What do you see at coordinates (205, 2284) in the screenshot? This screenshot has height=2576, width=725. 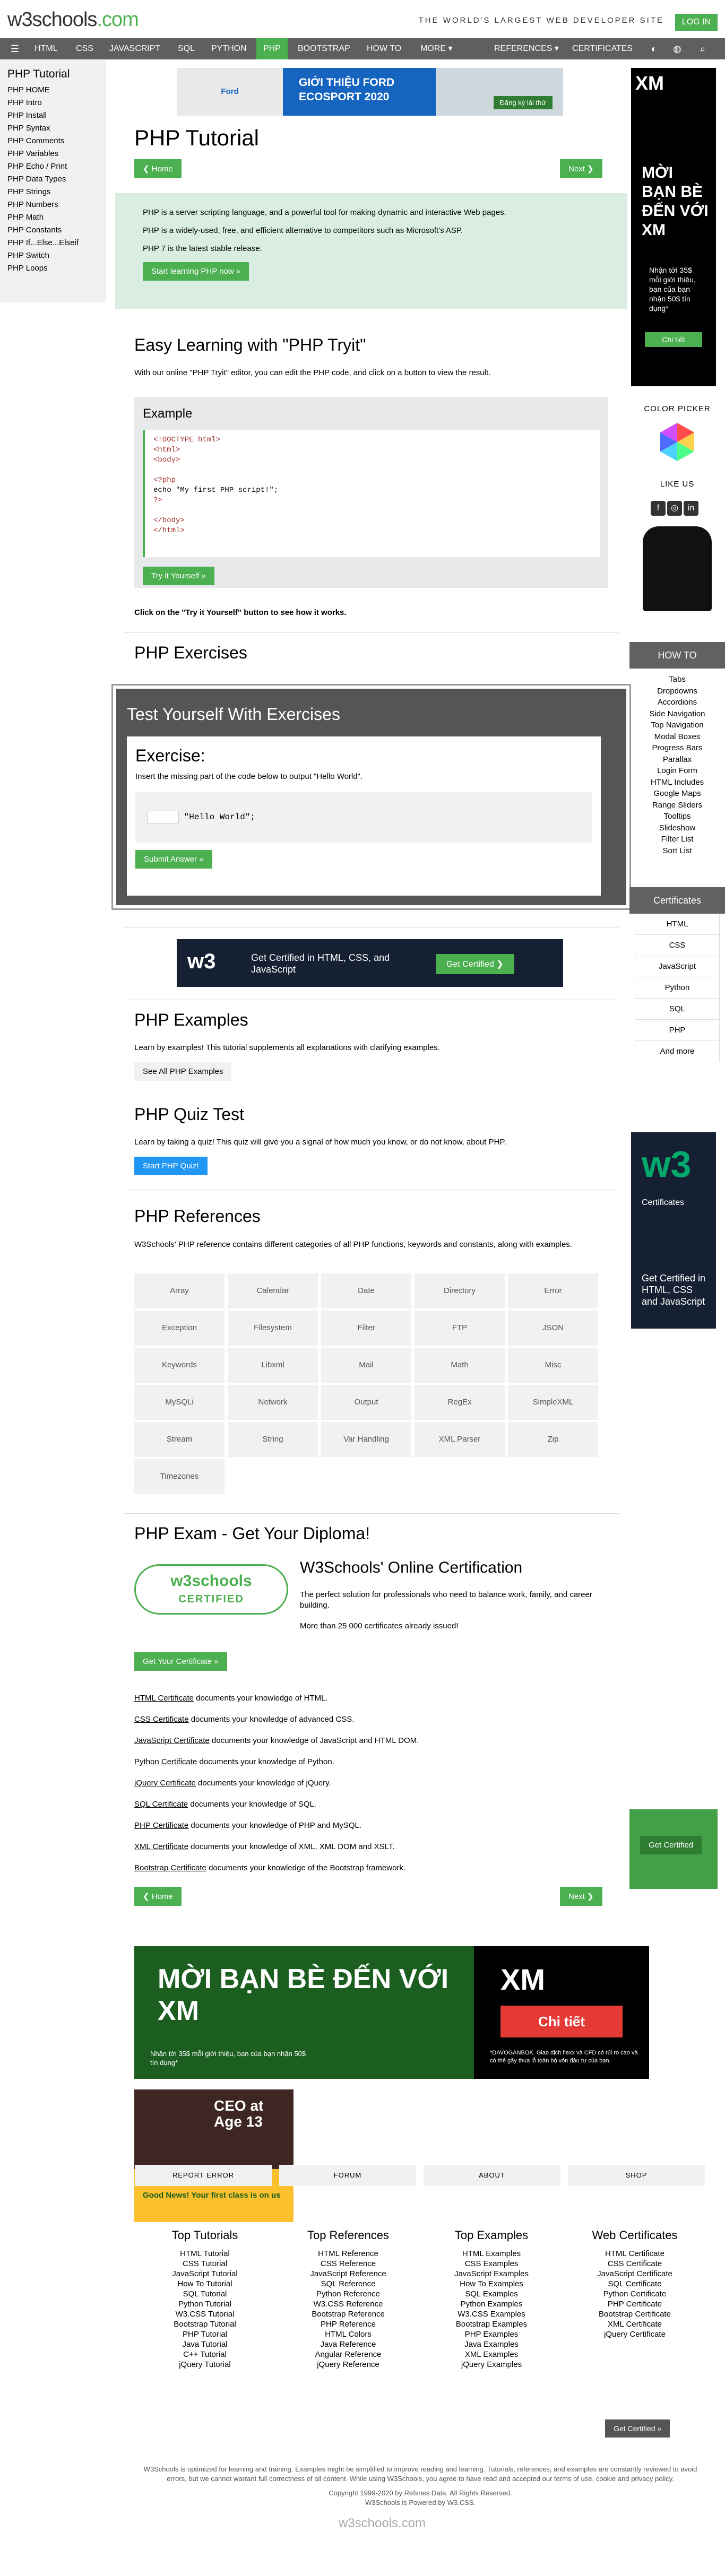 I see `footer-link: How To Tutorial` at bounding box center [205, 2284].